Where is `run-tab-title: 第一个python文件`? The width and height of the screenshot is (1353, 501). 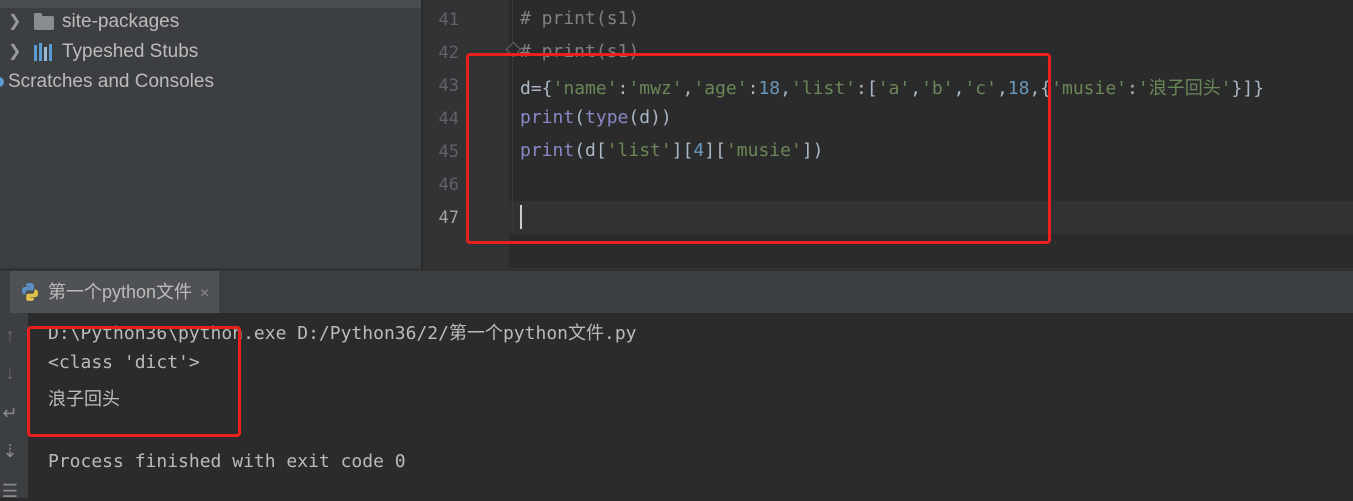 run-tab-title: 第一个python文件 is located at coordinates (120, 292).